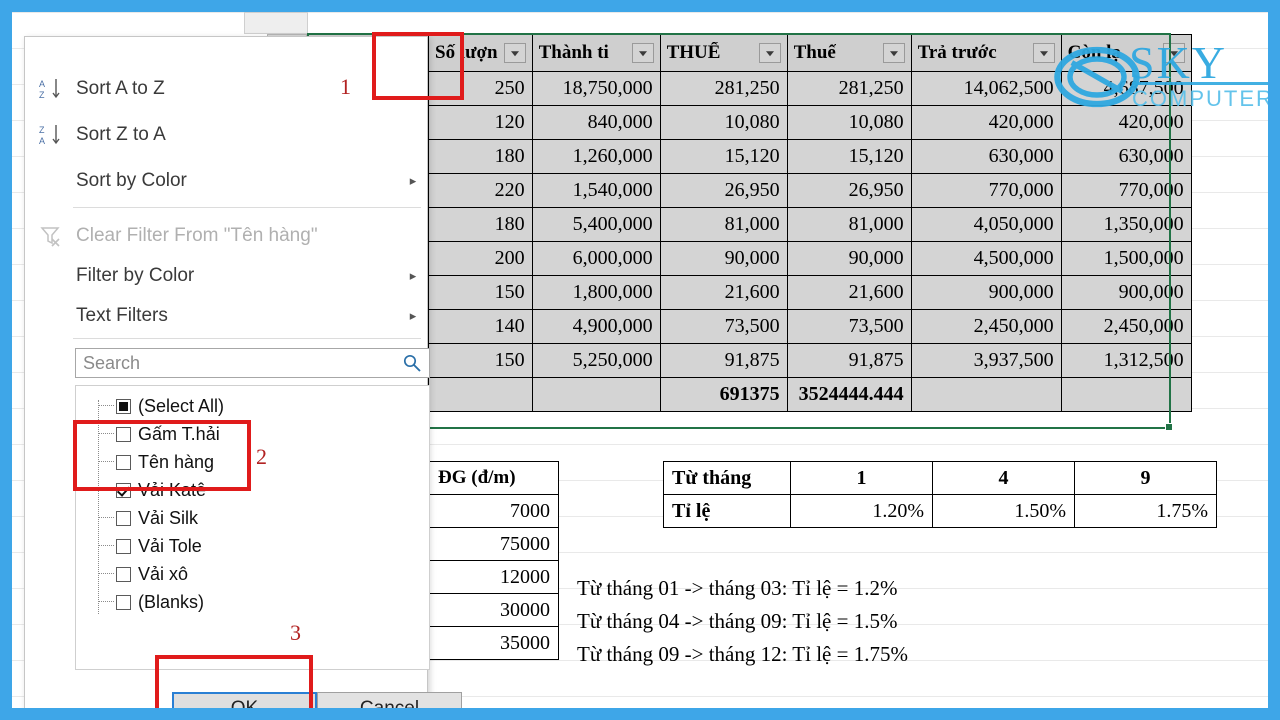  What do you see at coordinates (252, 574) in the screenshot?
I see `list-item: Vải xô` at bounding box center [252, 574].